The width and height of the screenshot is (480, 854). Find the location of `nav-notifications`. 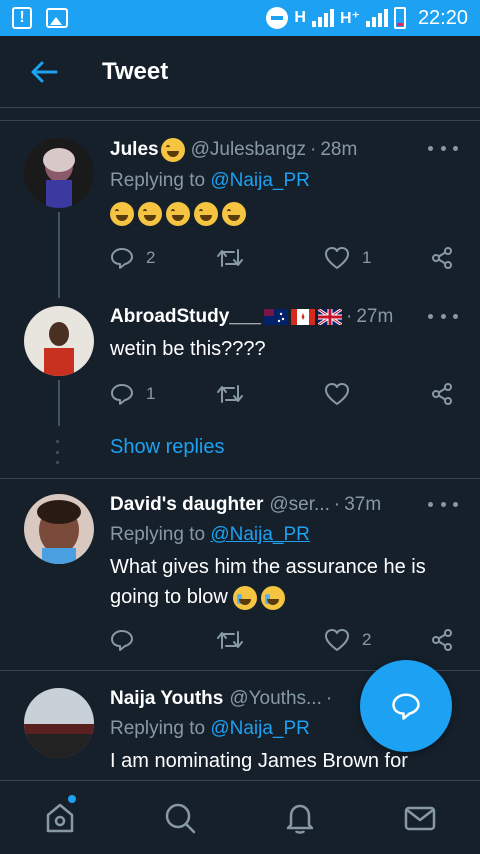

nav-notifications is located at coordinates (300, 817).